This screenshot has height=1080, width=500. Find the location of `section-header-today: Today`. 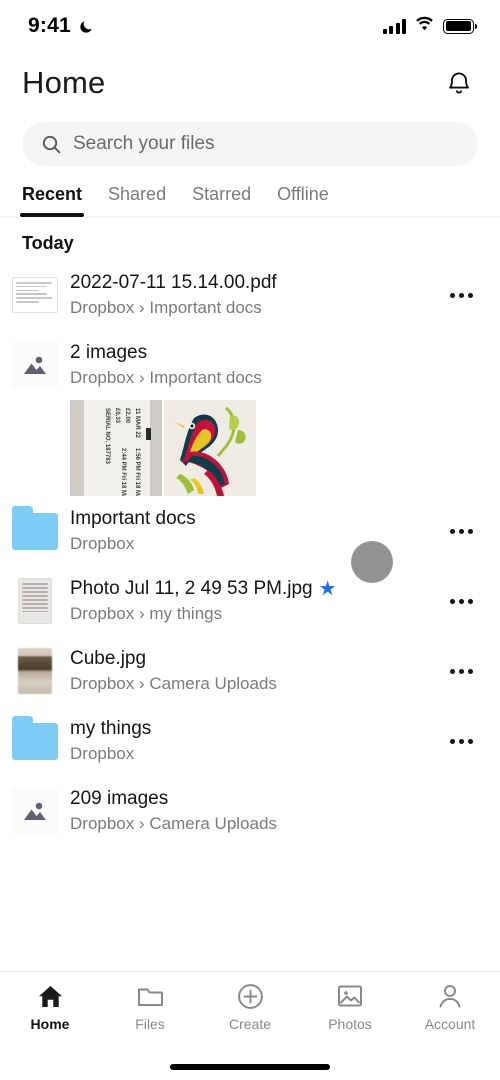

section-header-today: Today is located at coordinates (48, 243).